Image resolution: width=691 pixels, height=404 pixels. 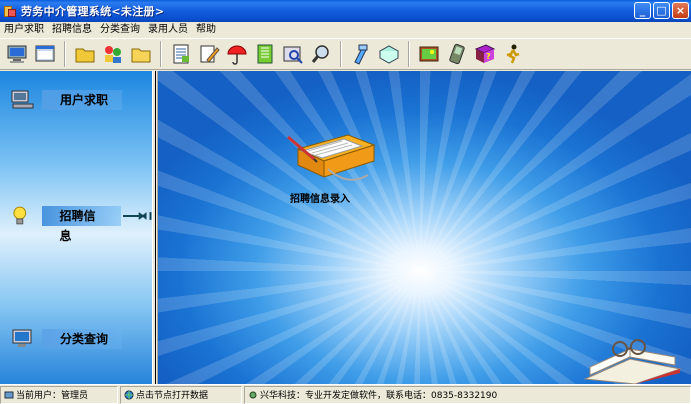 What do you see at coordinates (320, 199) in the screenshot?
I see `recruitment-entry-label: 招聘信息录入` at bounding box center [320, 199].